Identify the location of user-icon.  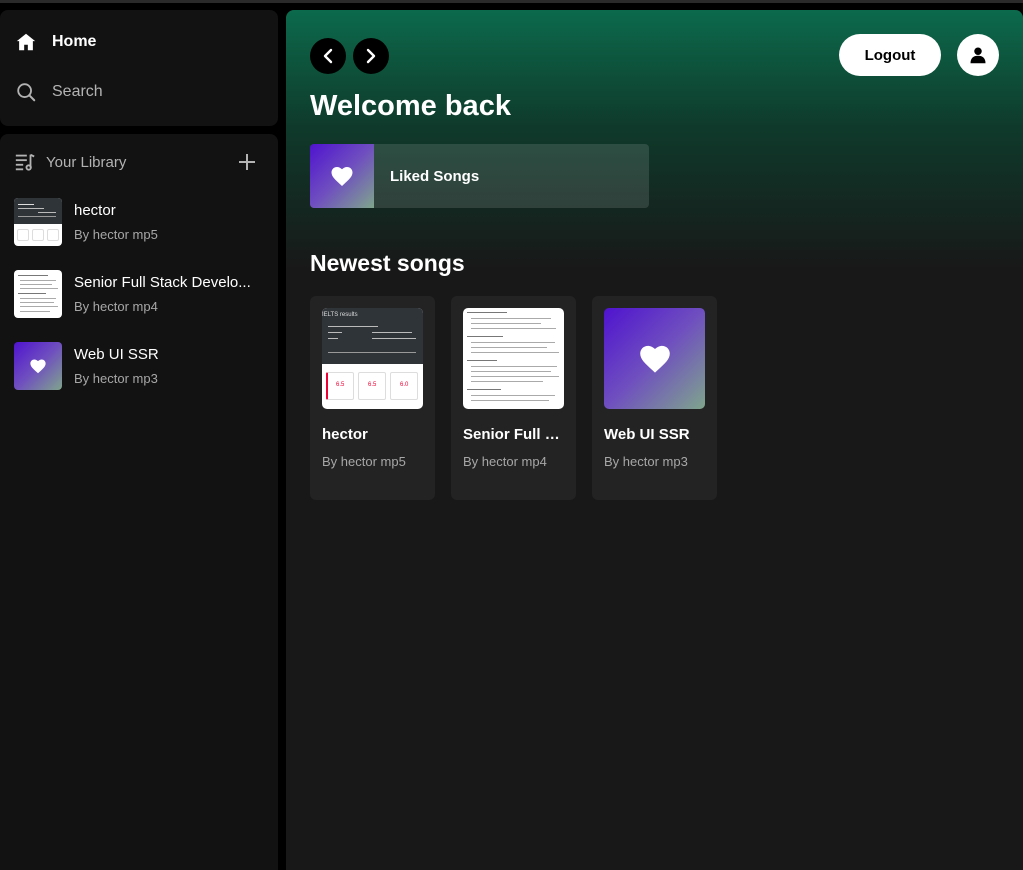
(978, 55).